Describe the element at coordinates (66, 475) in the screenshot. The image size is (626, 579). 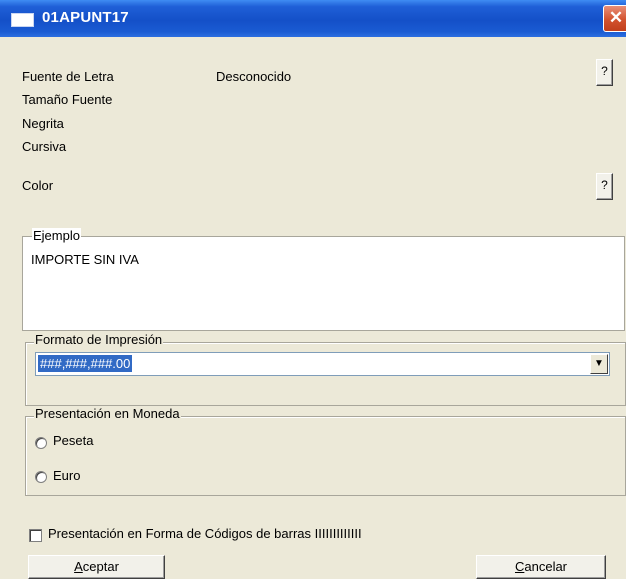
I see `radio-euro-label: Euro` at that location.